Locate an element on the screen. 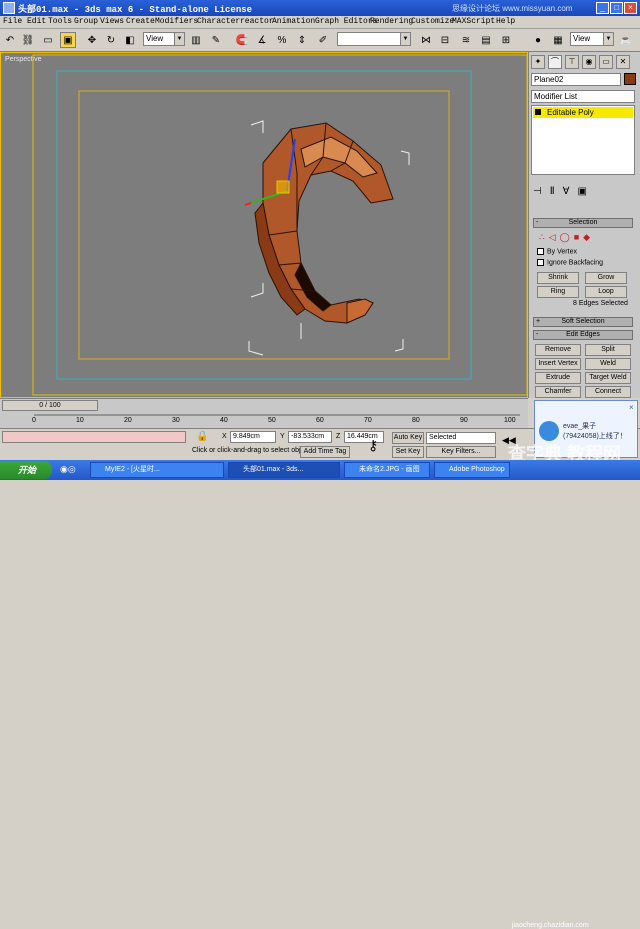 The height and width of the screenshot is (929, 640). selection-rollout: - Selection is located at coordinates (583, 223).